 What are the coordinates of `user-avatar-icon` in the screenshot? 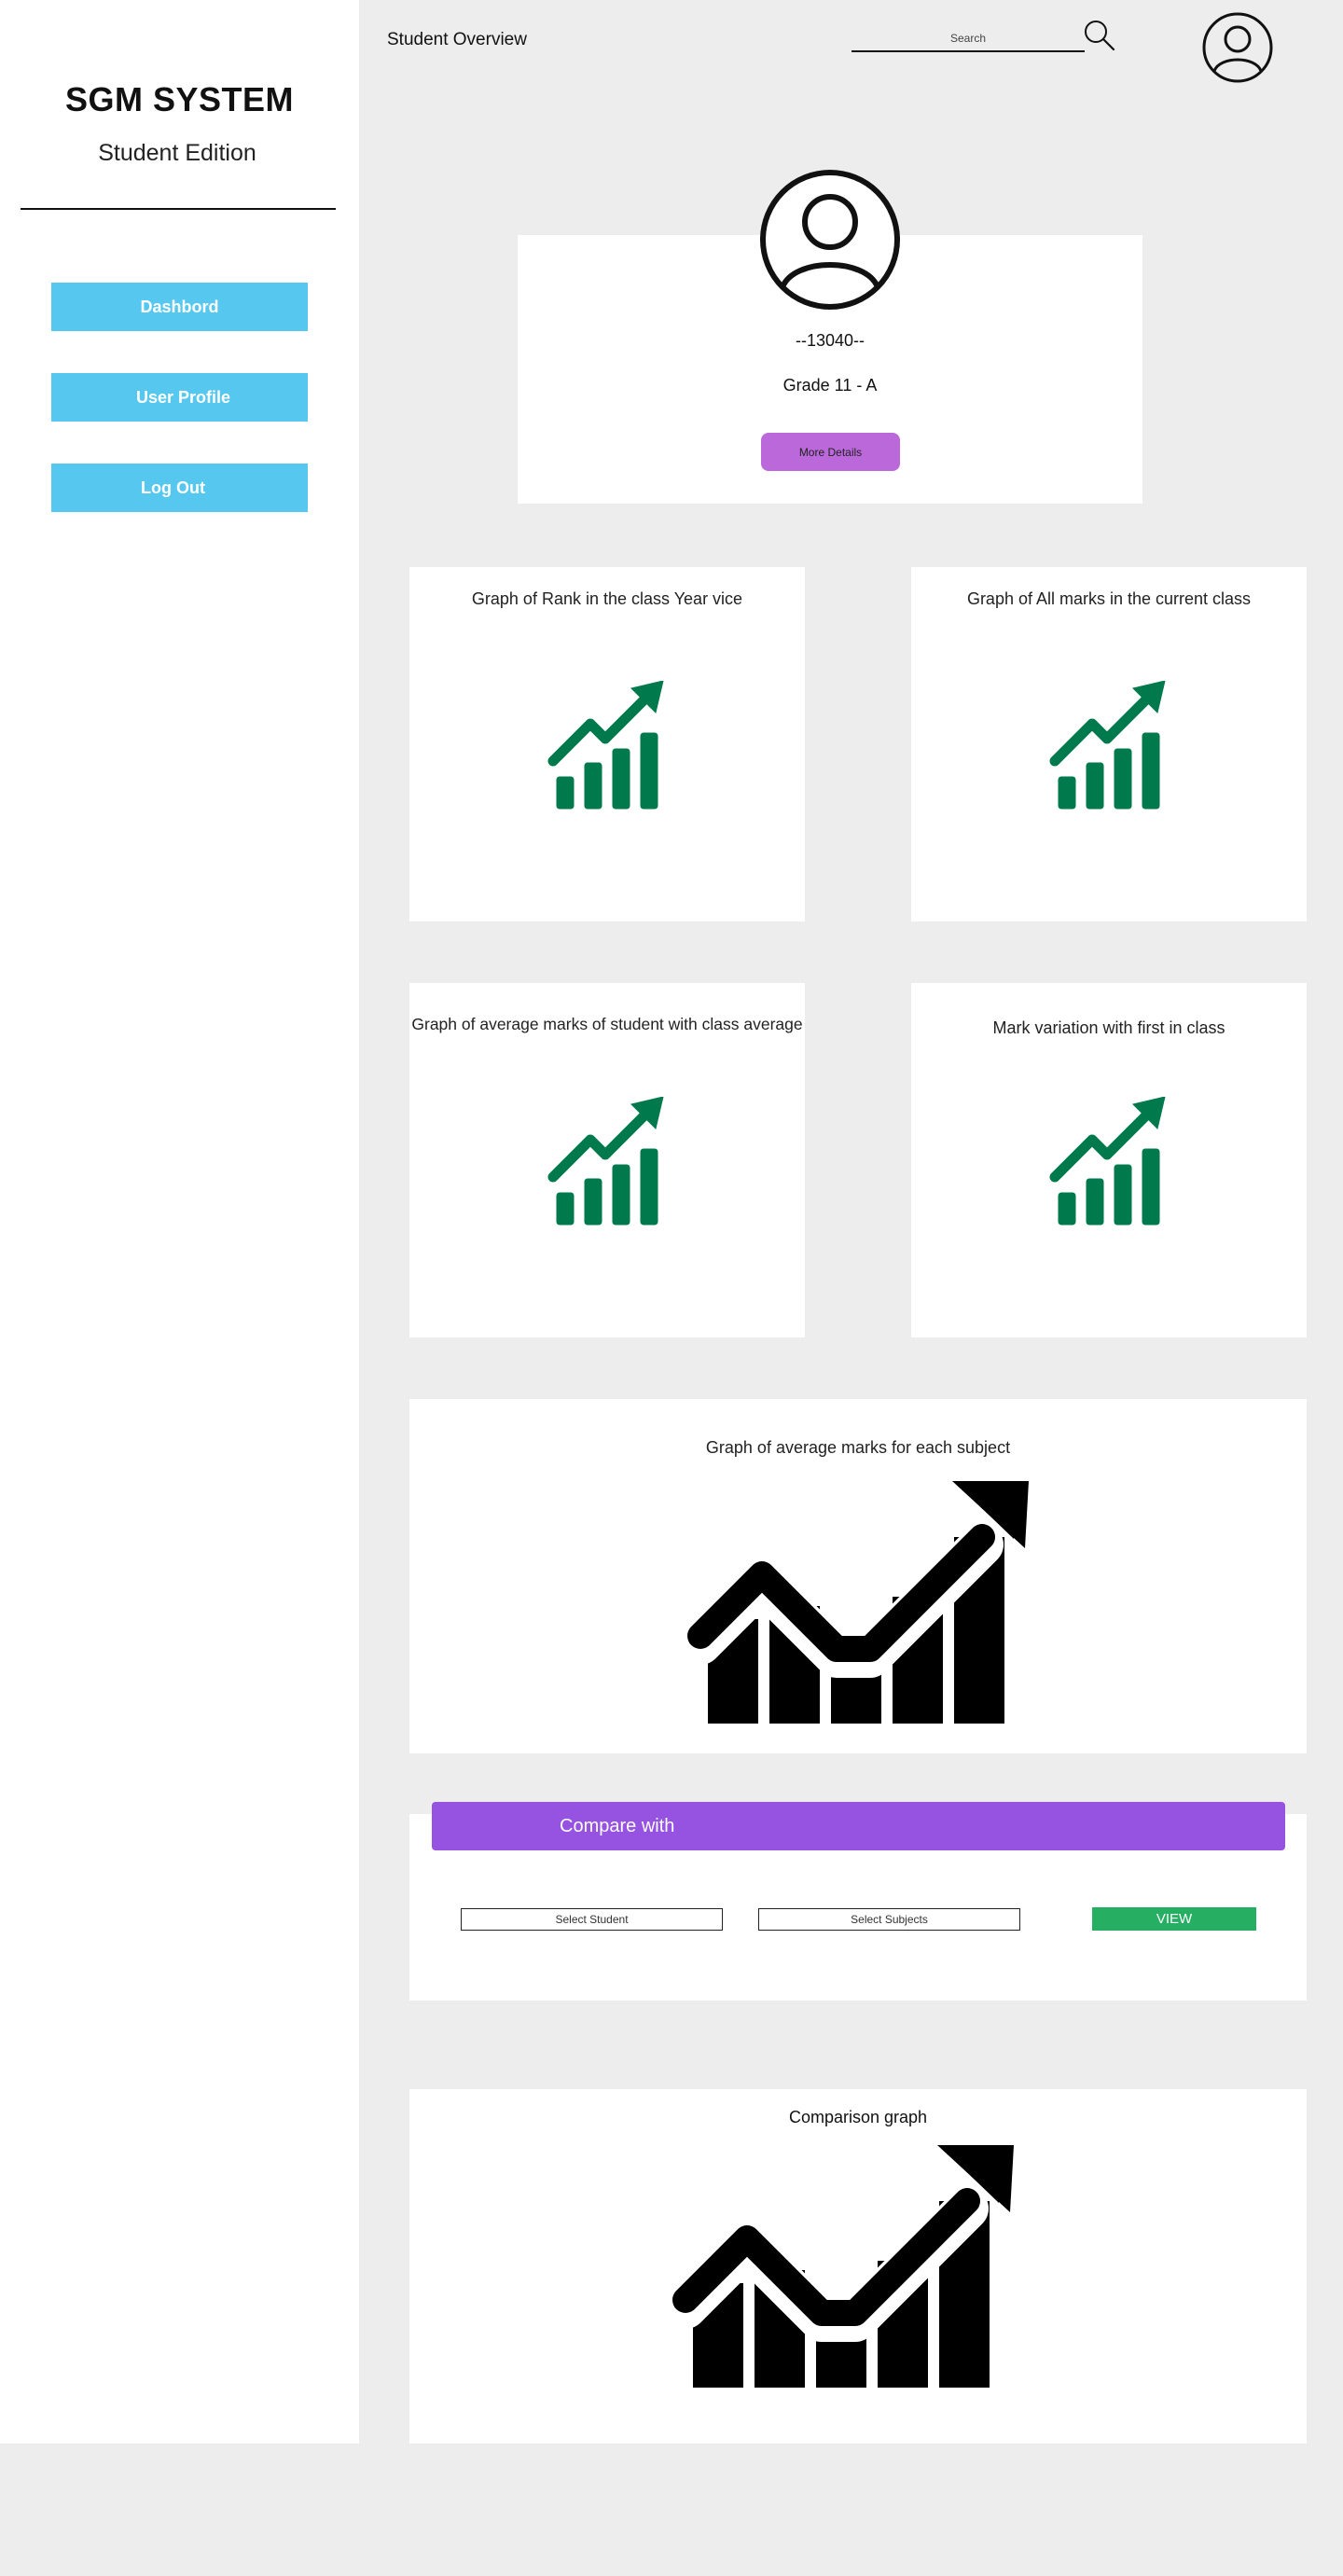 It's located at (1238, 47).